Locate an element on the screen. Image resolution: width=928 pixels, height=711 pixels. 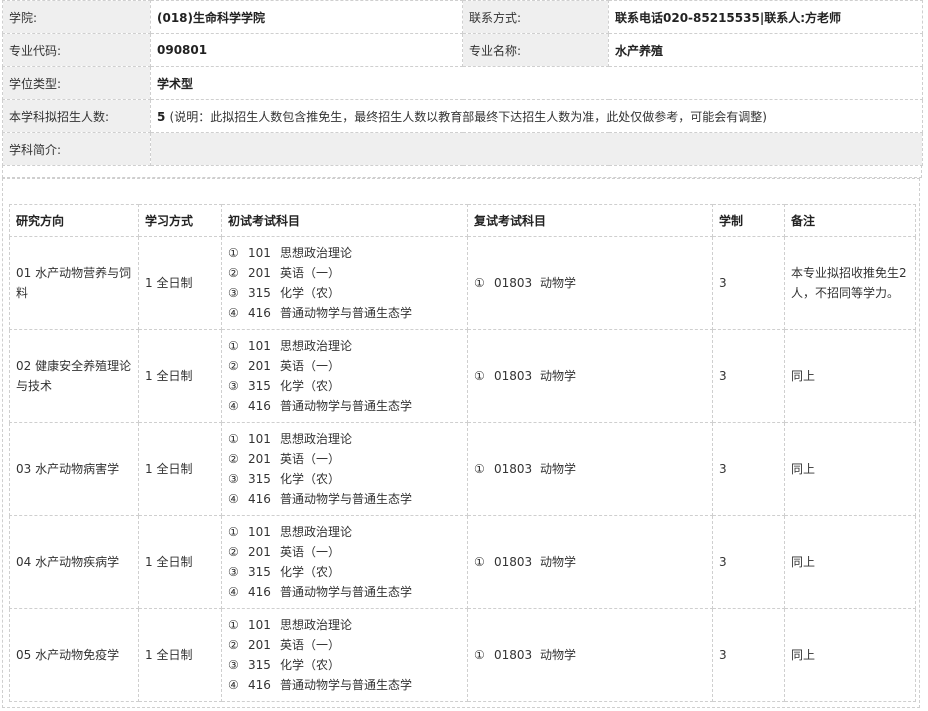
major-code-value: 090801 is located at coordinates (306, 50).